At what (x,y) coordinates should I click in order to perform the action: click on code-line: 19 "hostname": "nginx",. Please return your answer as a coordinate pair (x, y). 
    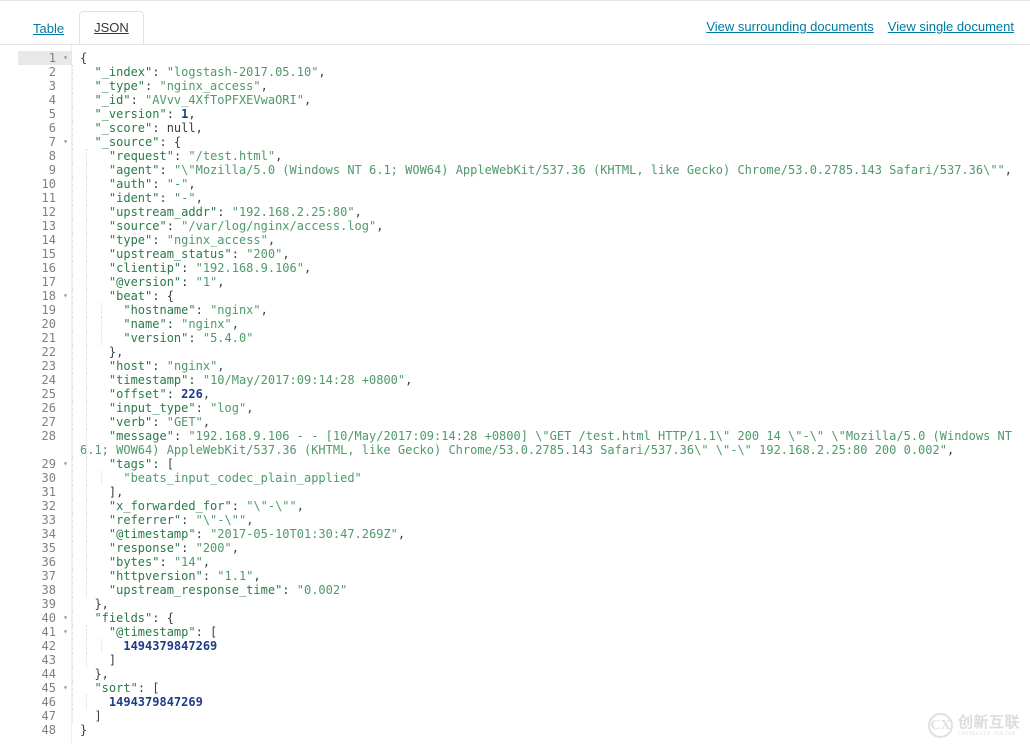
    Looking at the image, I should click on (515, 310).